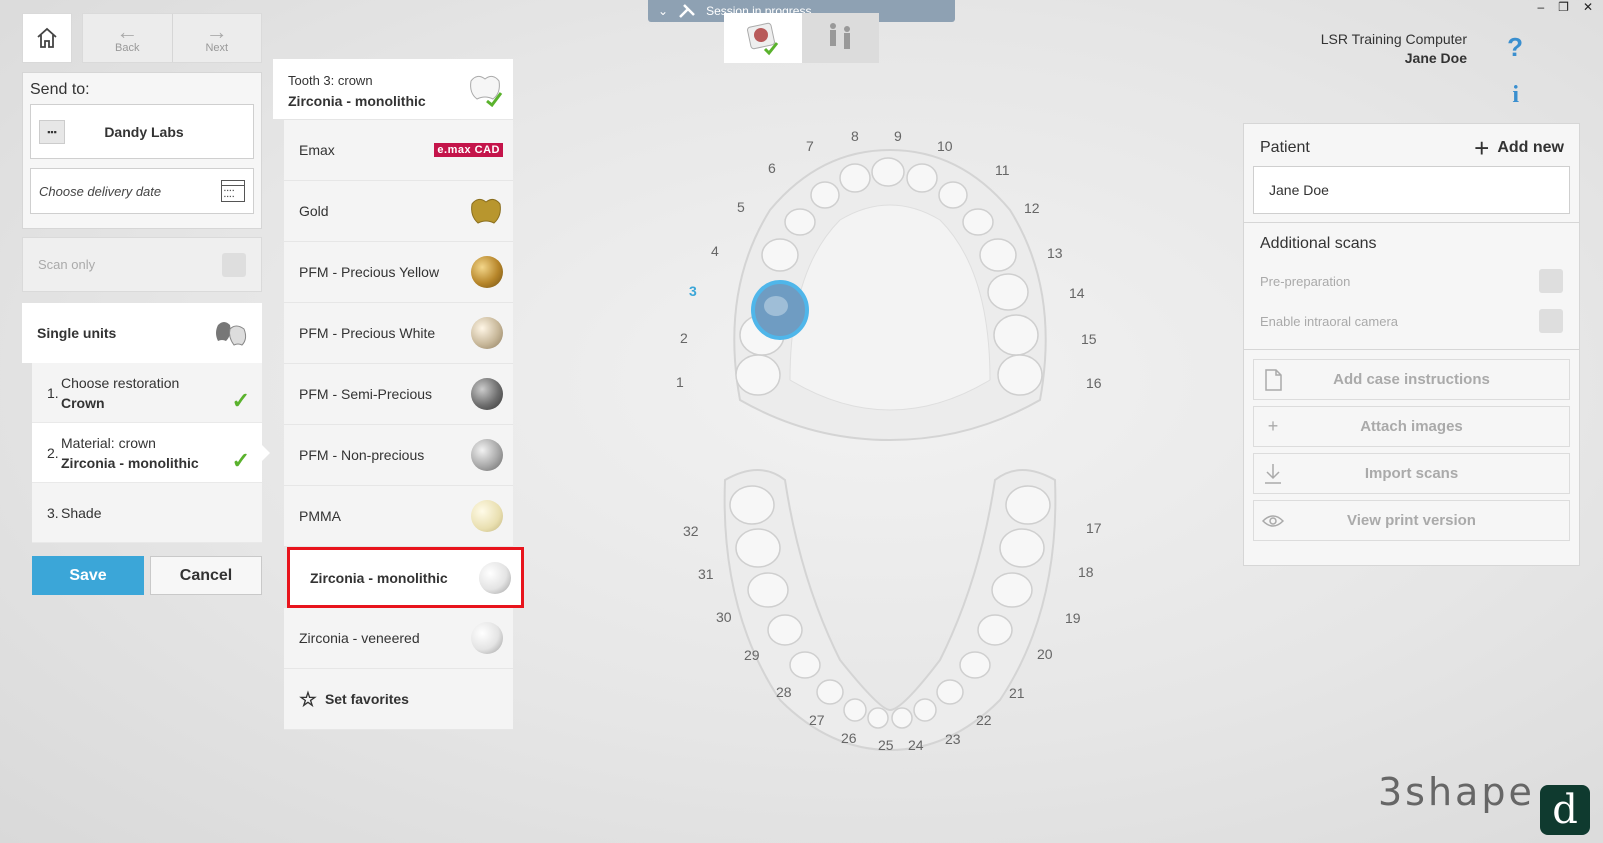 The height and width of the screenshot is (843, 1603). What do you see at coordinates (127, 38) in the screenshot?
I see `back-button: ← Back` at bounding box center [127, 38].